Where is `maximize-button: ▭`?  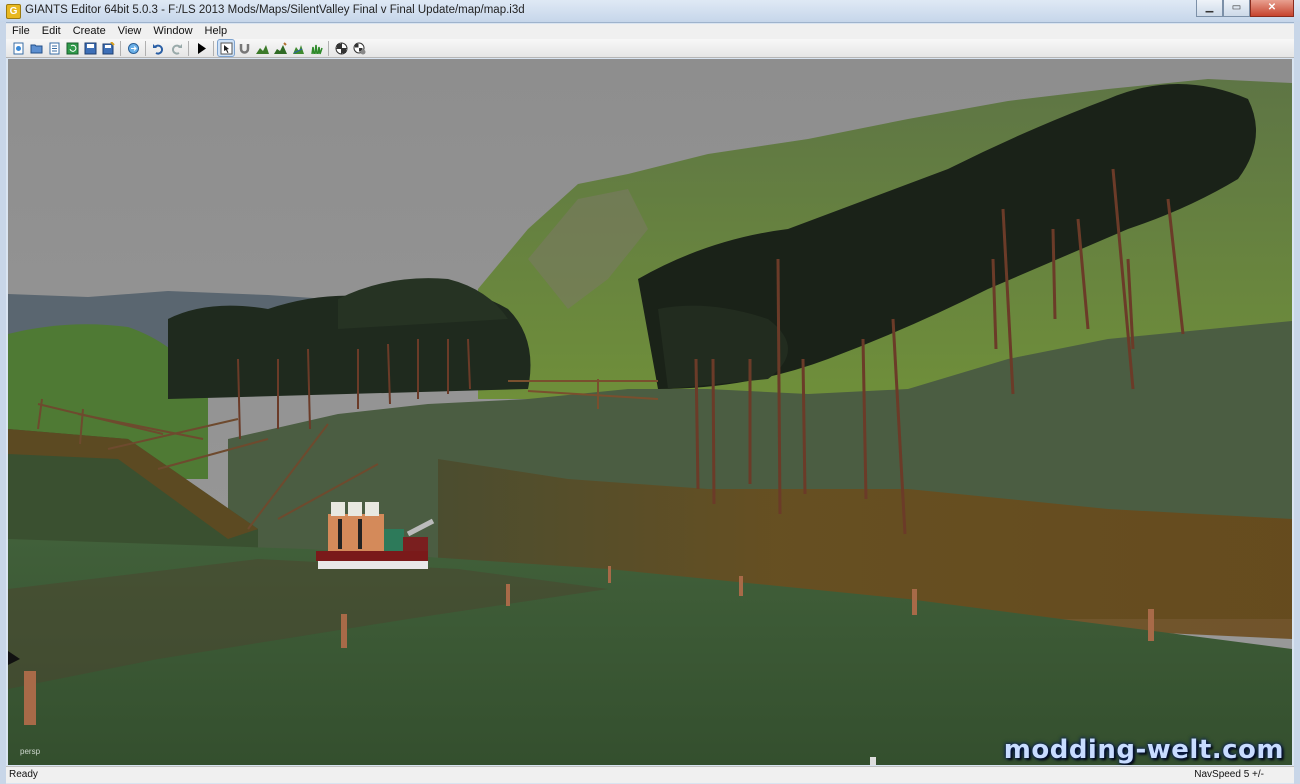 maximize-button: ▭ is located at coordinates (1236, 8).